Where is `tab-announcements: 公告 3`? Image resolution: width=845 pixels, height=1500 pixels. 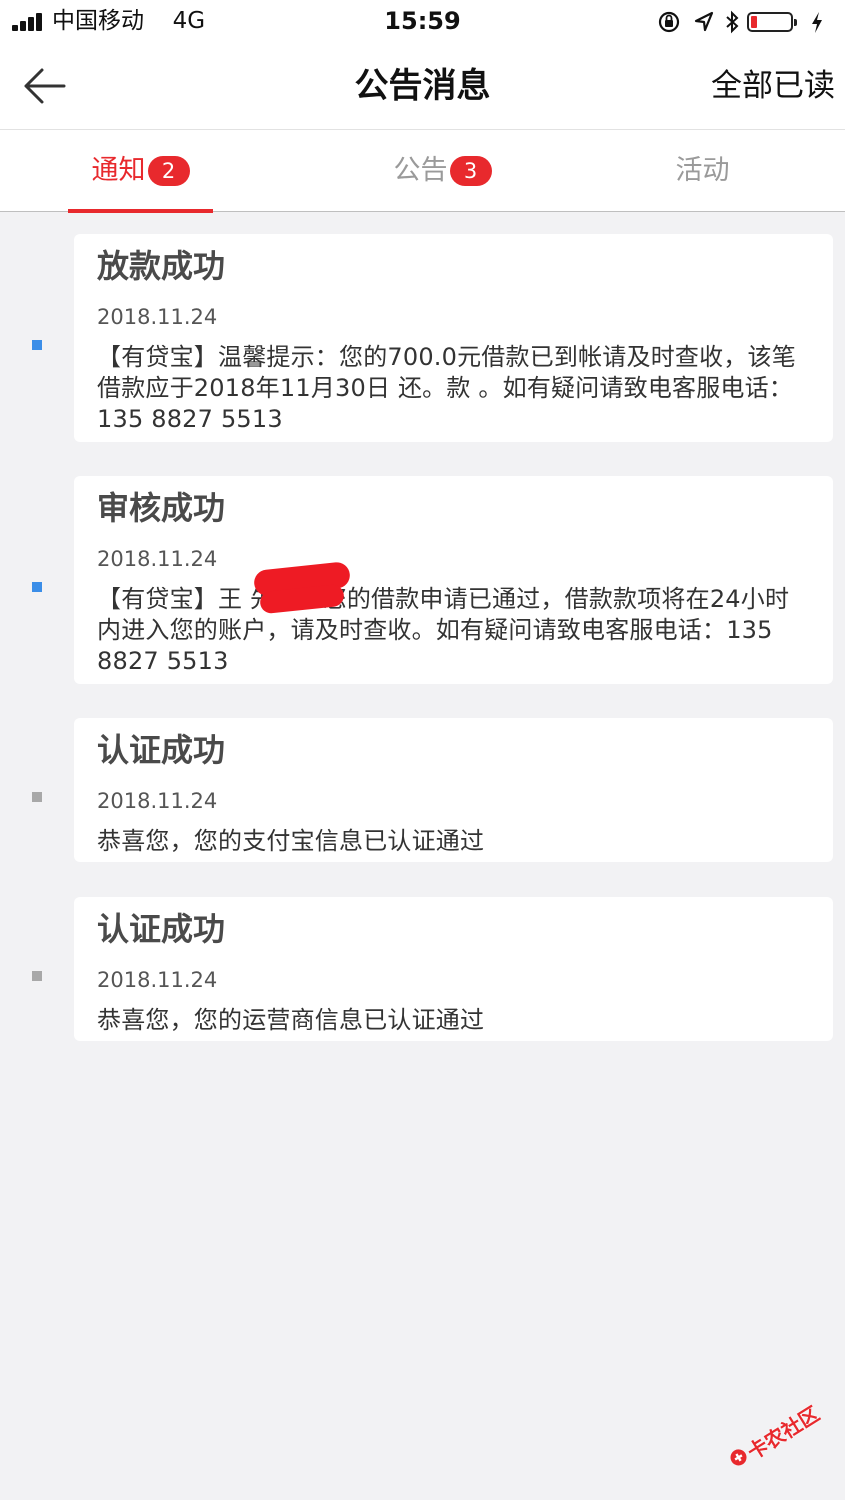
tab-announcements: 公告 3 is located at coordinates (442, 171).